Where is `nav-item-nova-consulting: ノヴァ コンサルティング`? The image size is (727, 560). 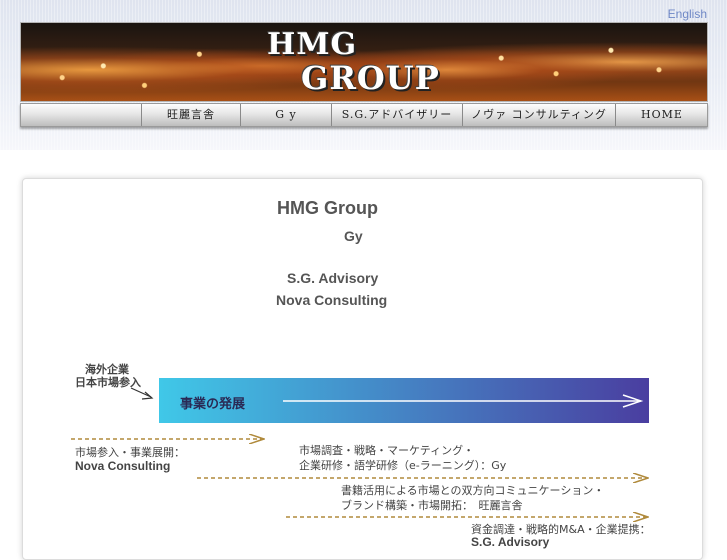 nav-item-nova-consulting: ノヴァ コンサルティング is located at coordinates (538, 115).